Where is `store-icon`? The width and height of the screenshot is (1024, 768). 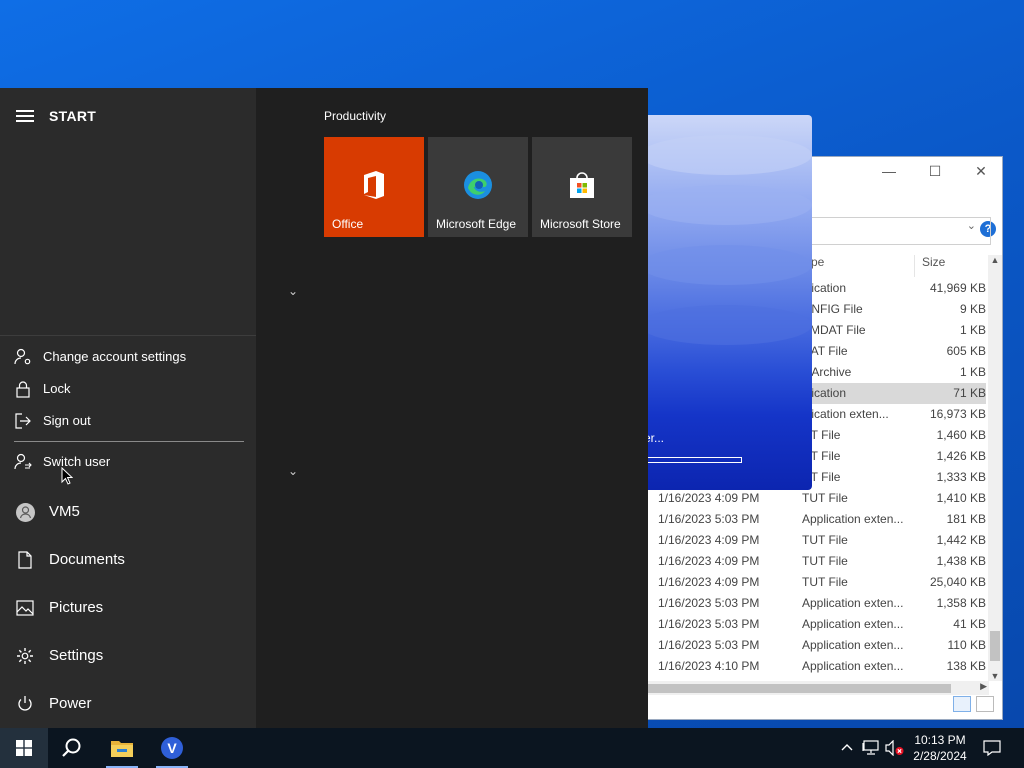
store-icon is located at coordinates (582, 185).